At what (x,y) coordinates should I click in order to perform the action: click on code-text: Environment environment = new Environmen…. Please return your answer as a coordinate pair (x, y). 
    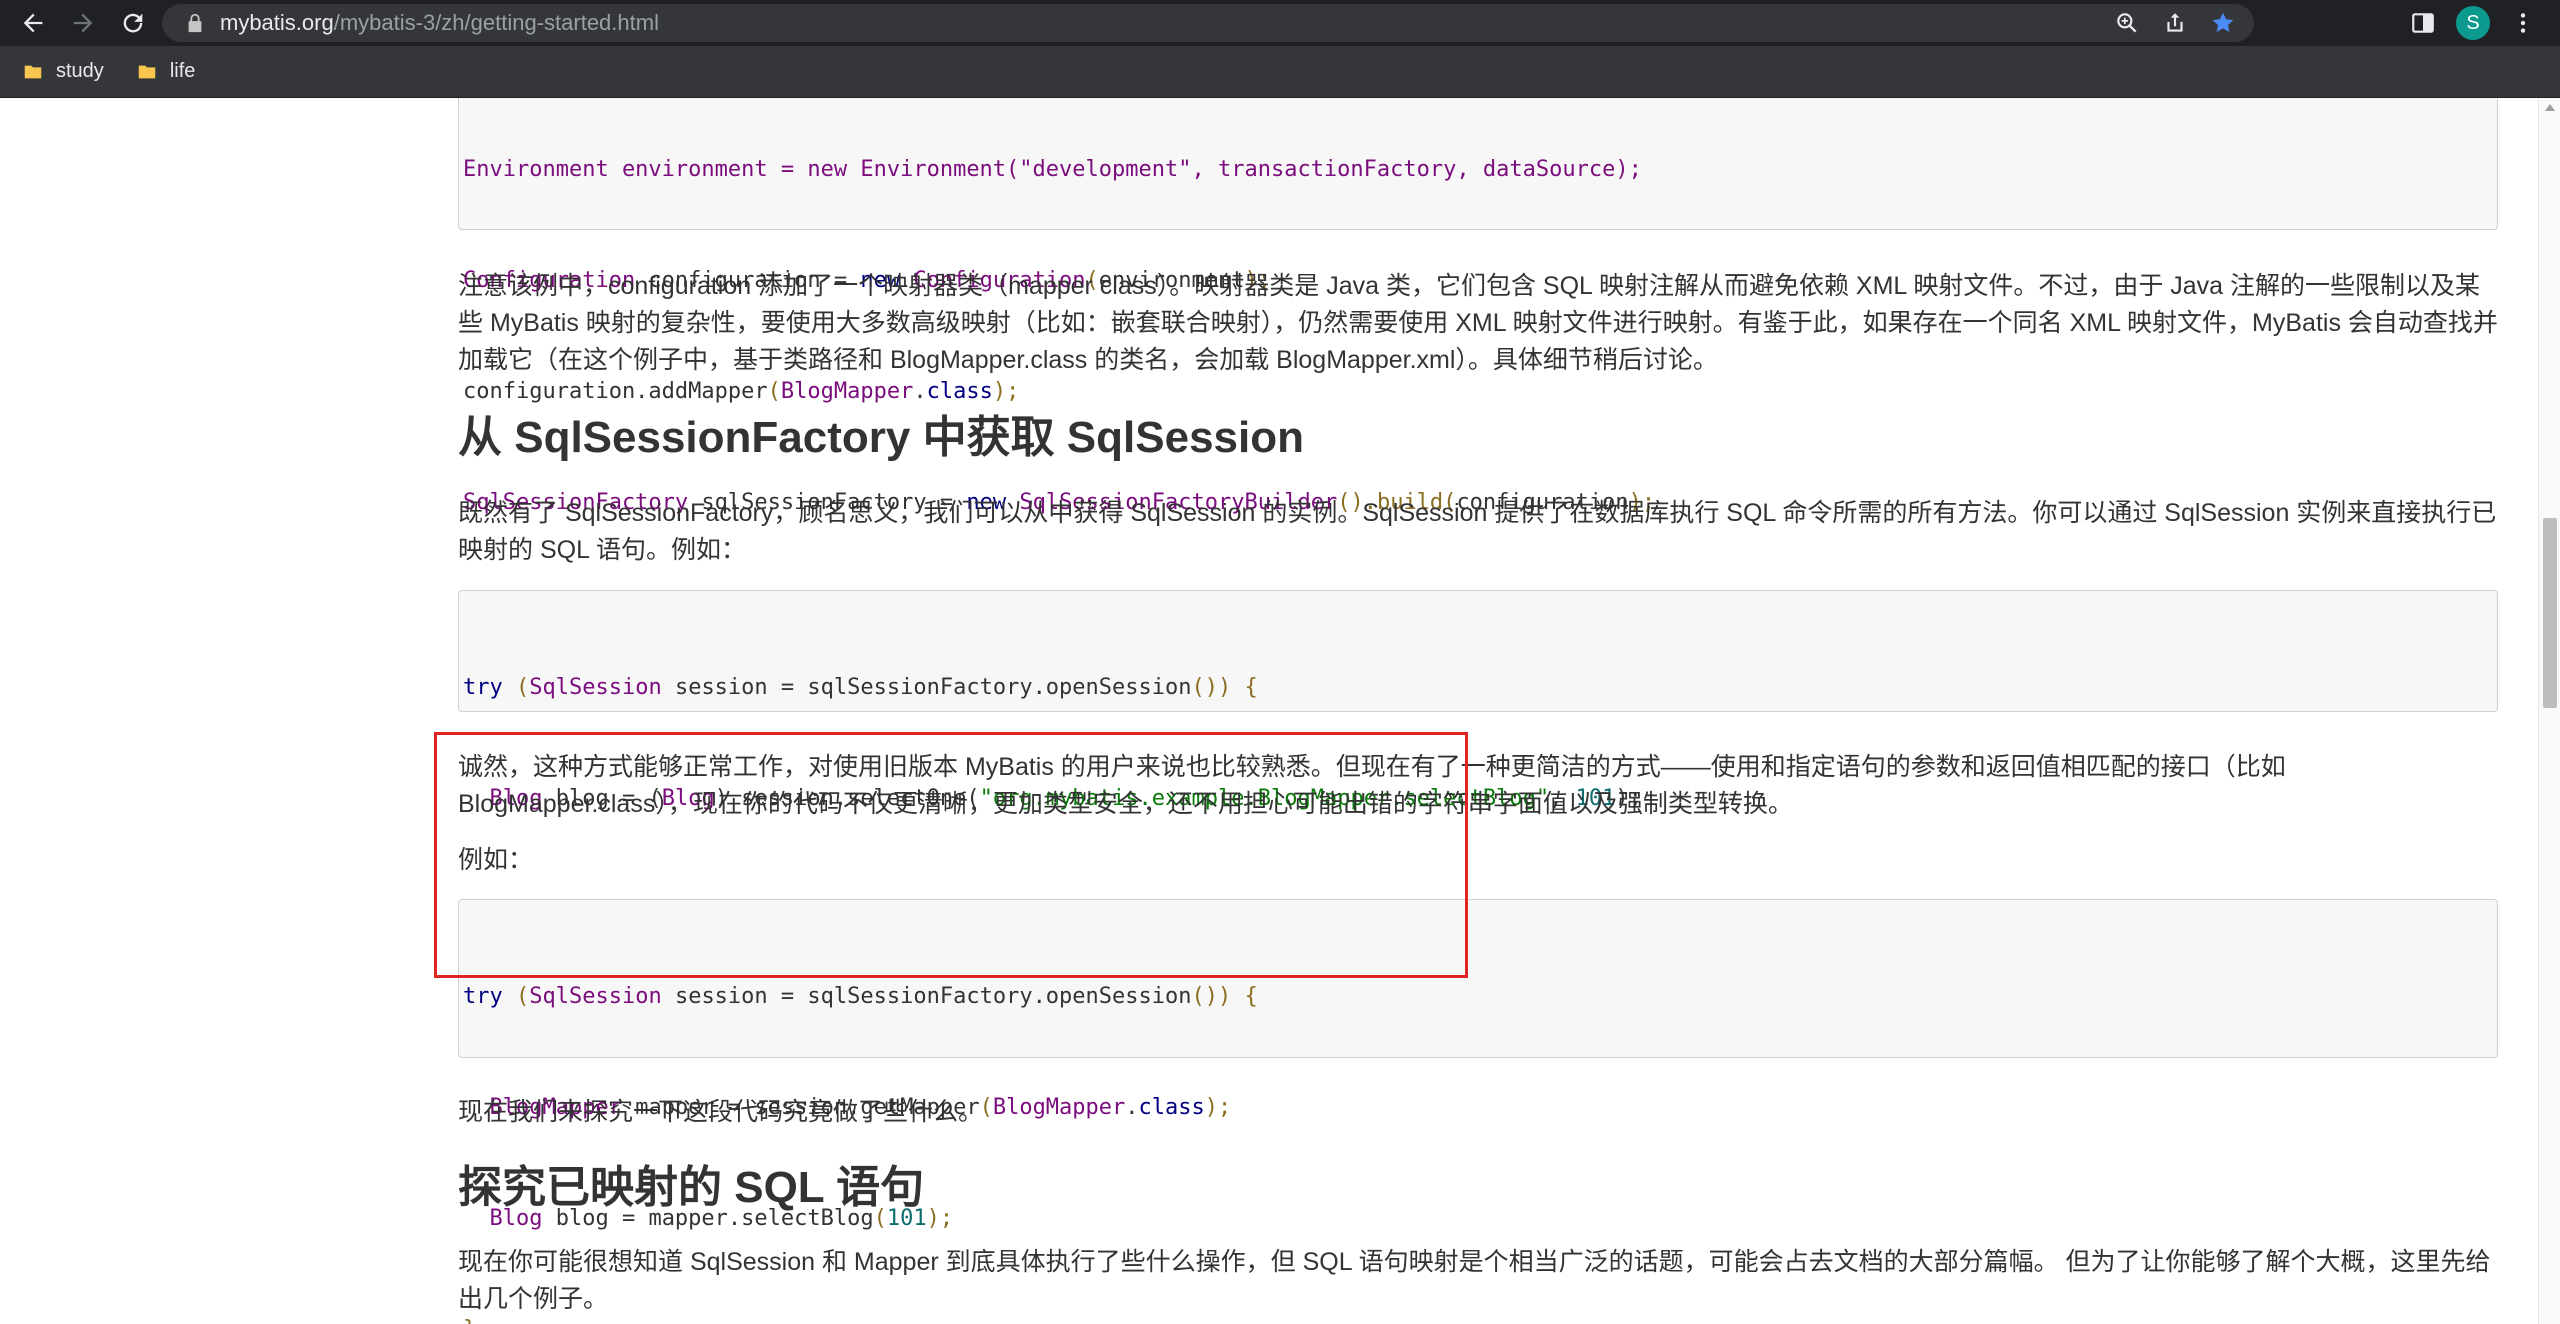
    Looking at the image, I should click on (1052, 169).